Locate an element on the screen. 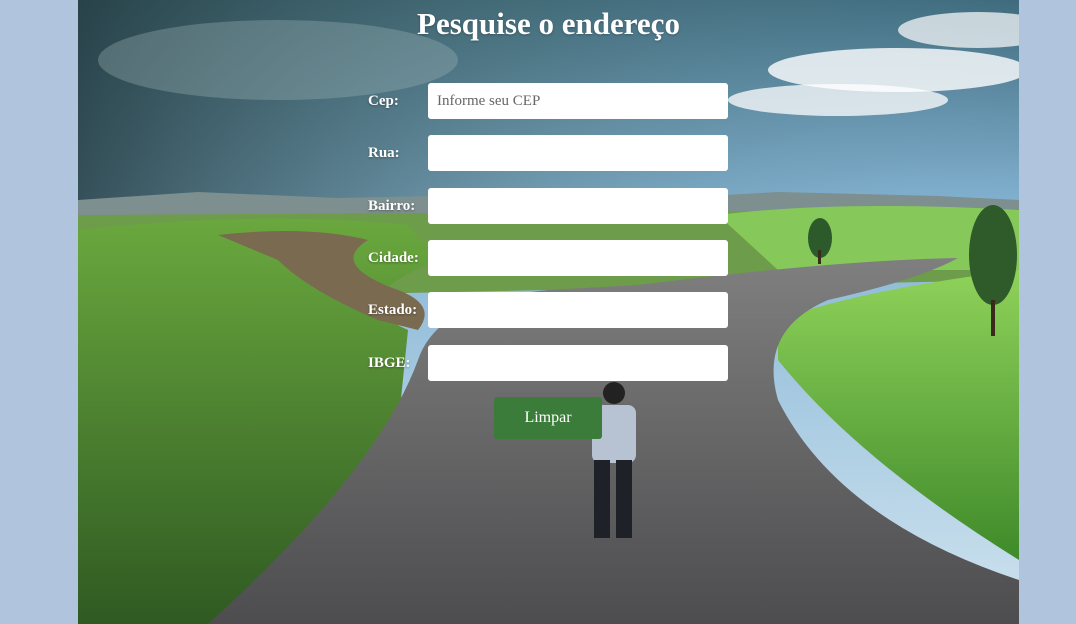 This screenshot has height=624, width=1076. estado-row: Estado: is located at coordinates (548, 310).